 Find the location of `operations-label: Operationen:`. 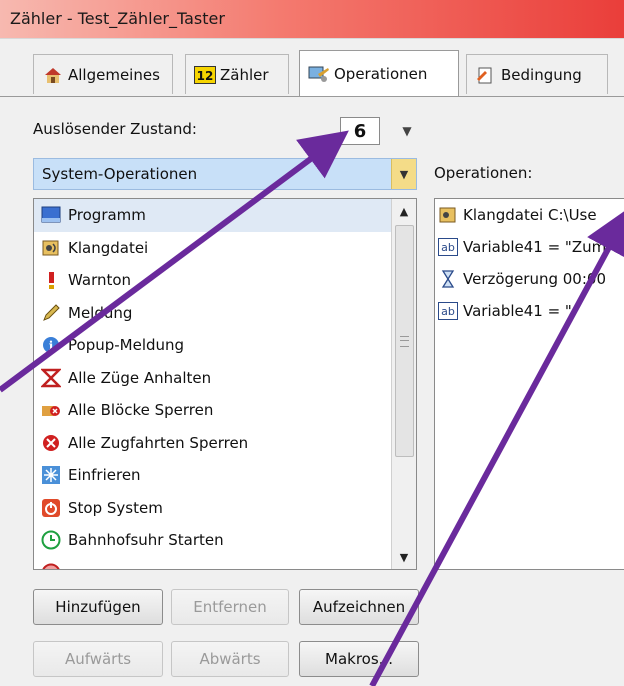

operations-label: Operationen: is located at coordinates (483, 173).